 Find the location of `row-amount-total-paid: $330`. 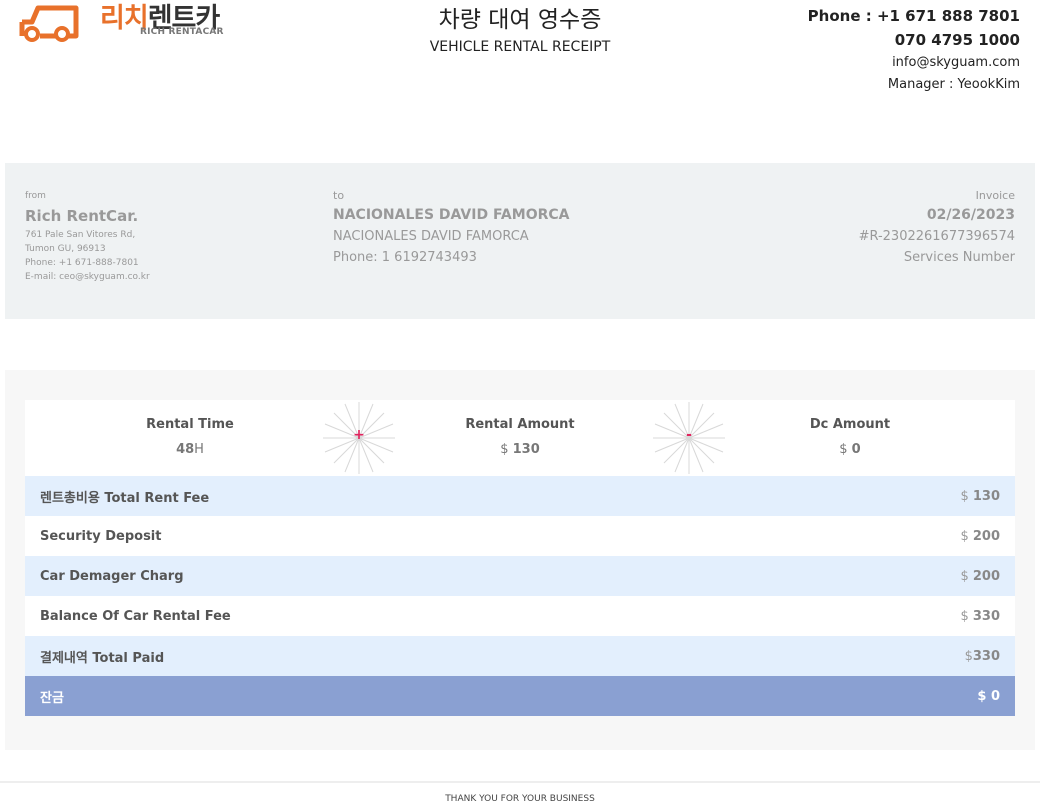

row-amount-total-paid: $330 is located at coordinates (982, 656).